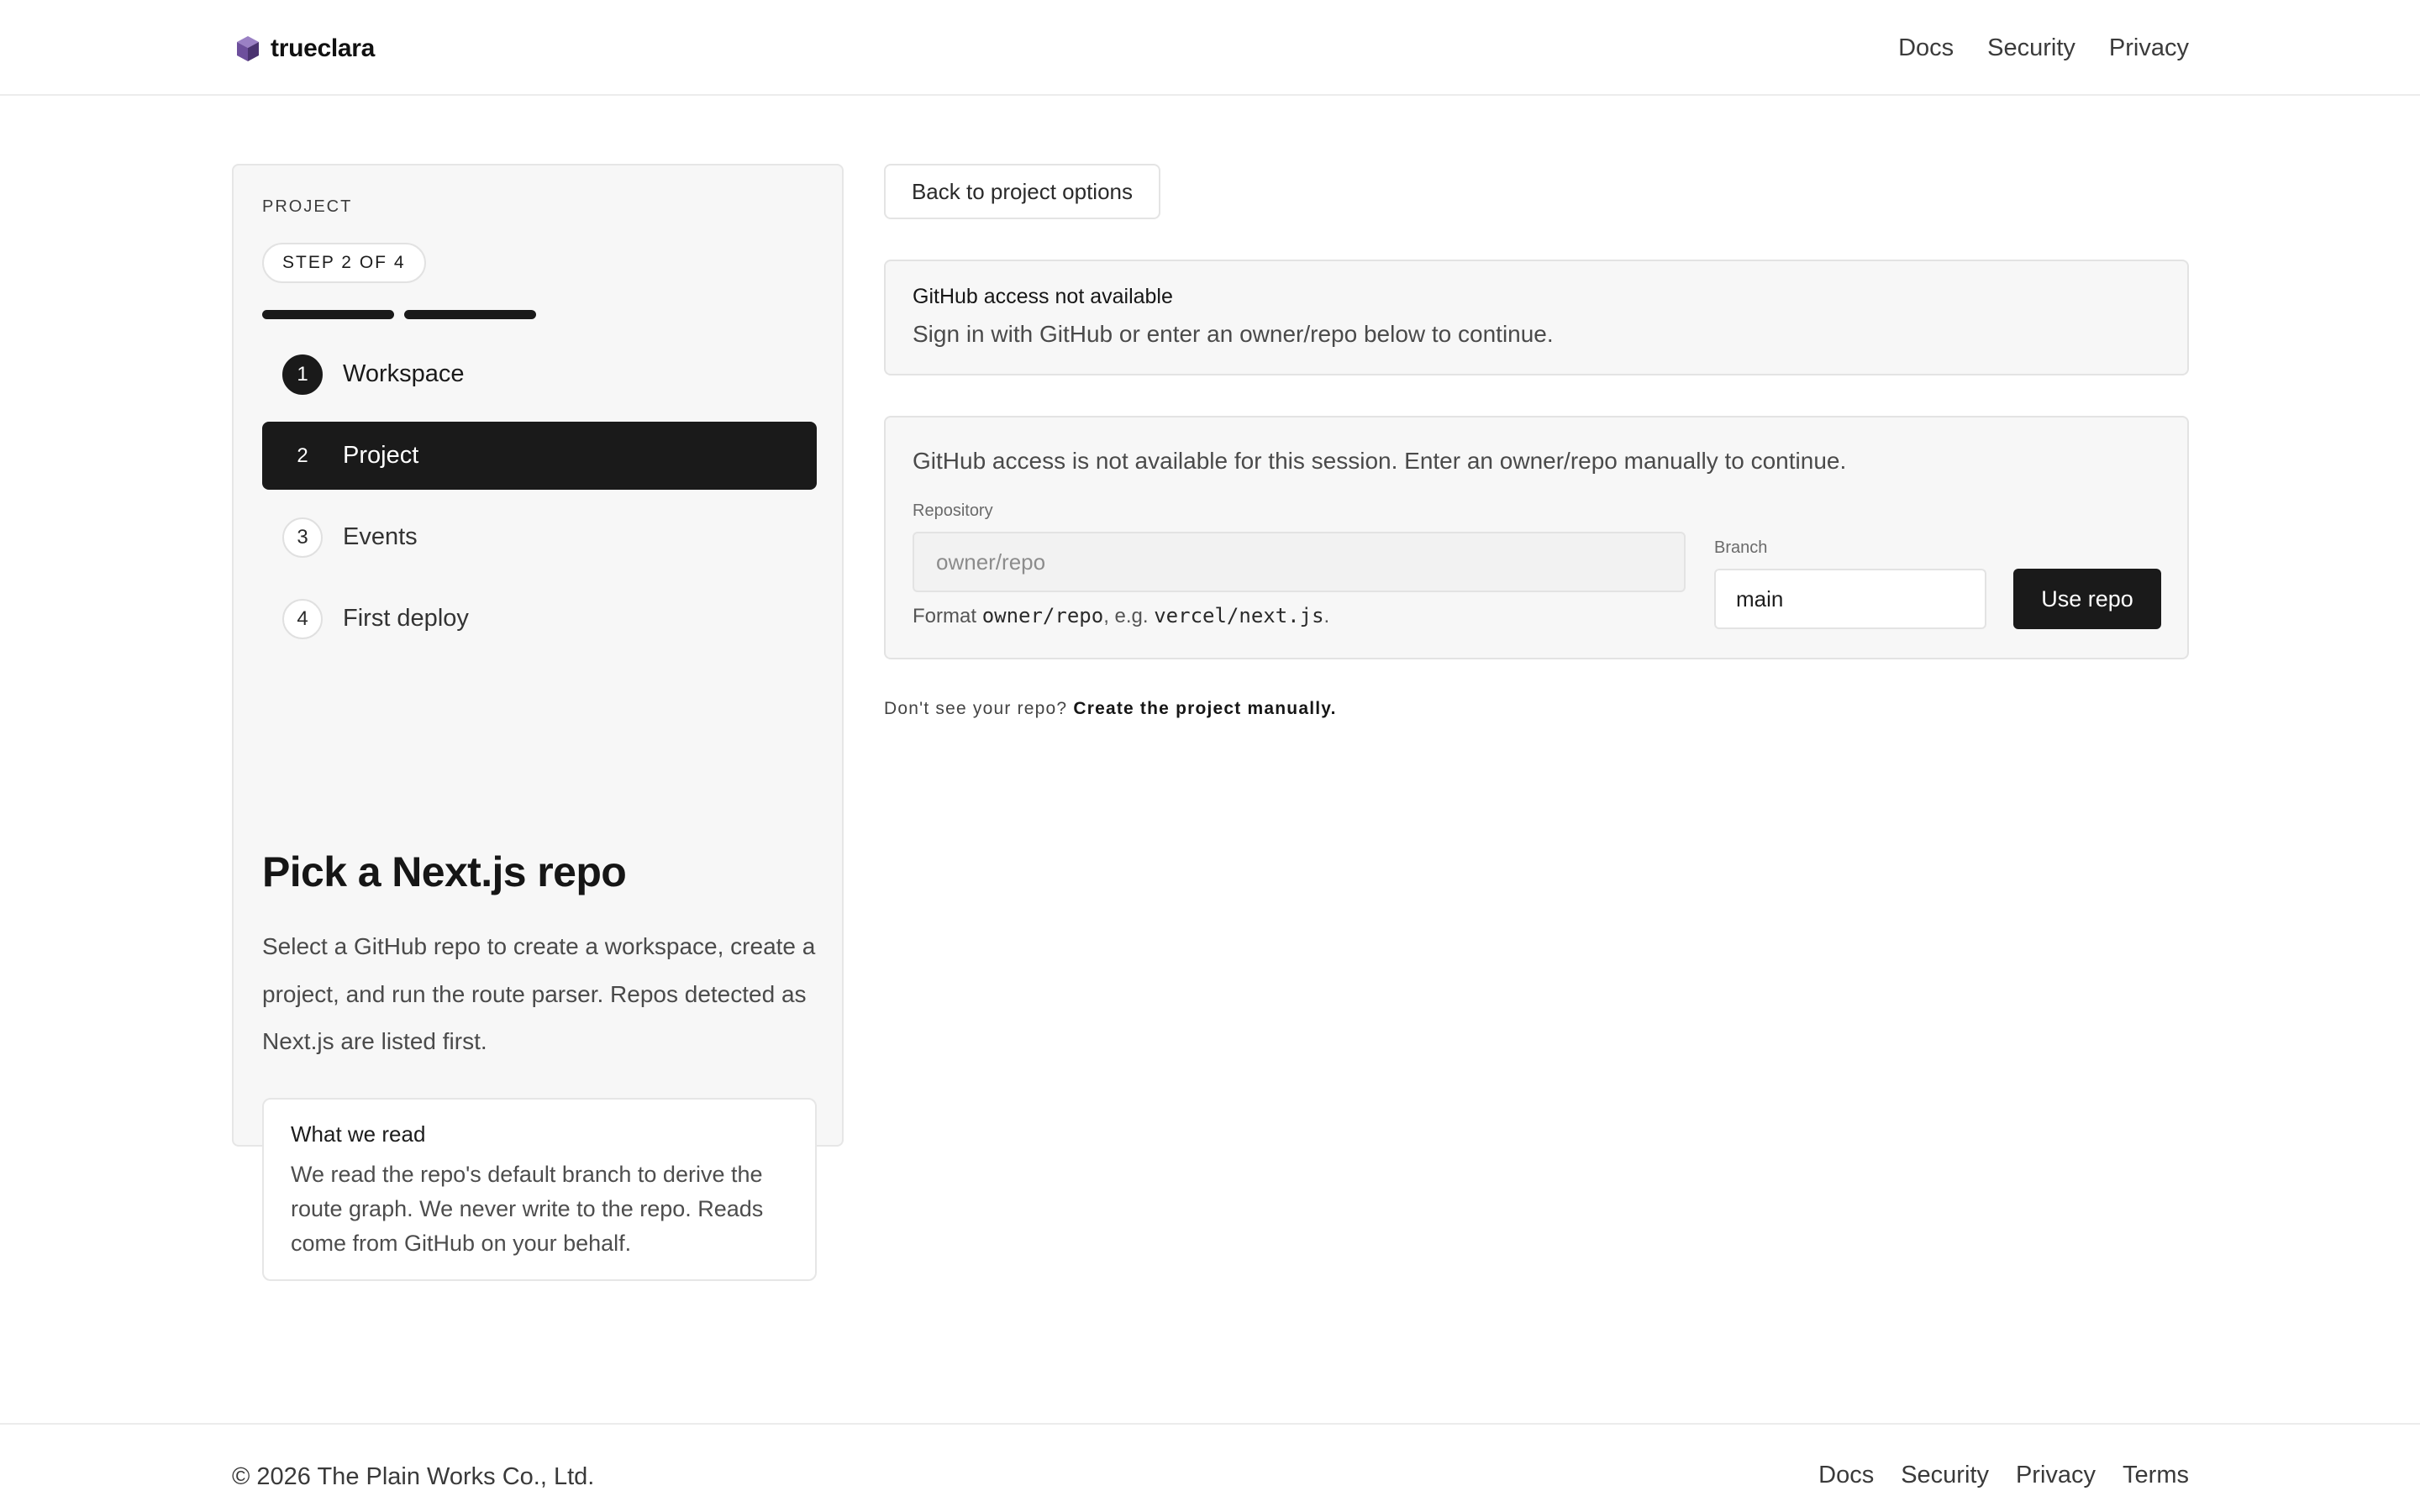  I want to click on header-nav-security: Security, so click(2031, 48).